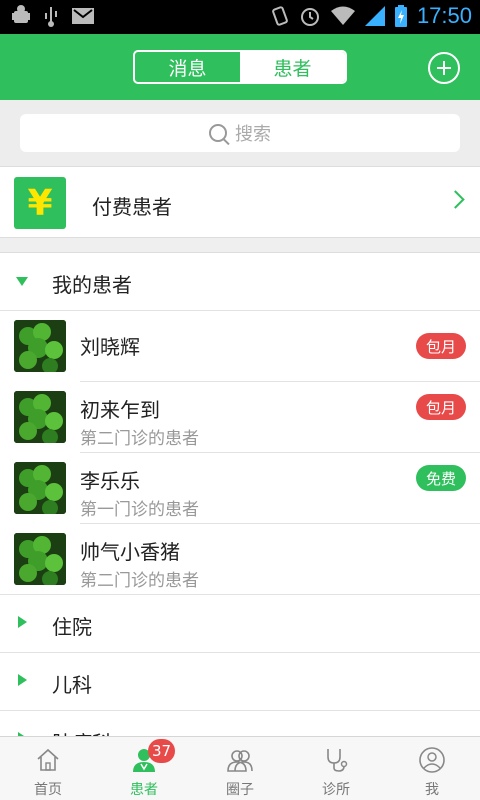  I want to click on patient-row: 初来乍到 第二门诊的患者 包月, so click(240, 417).